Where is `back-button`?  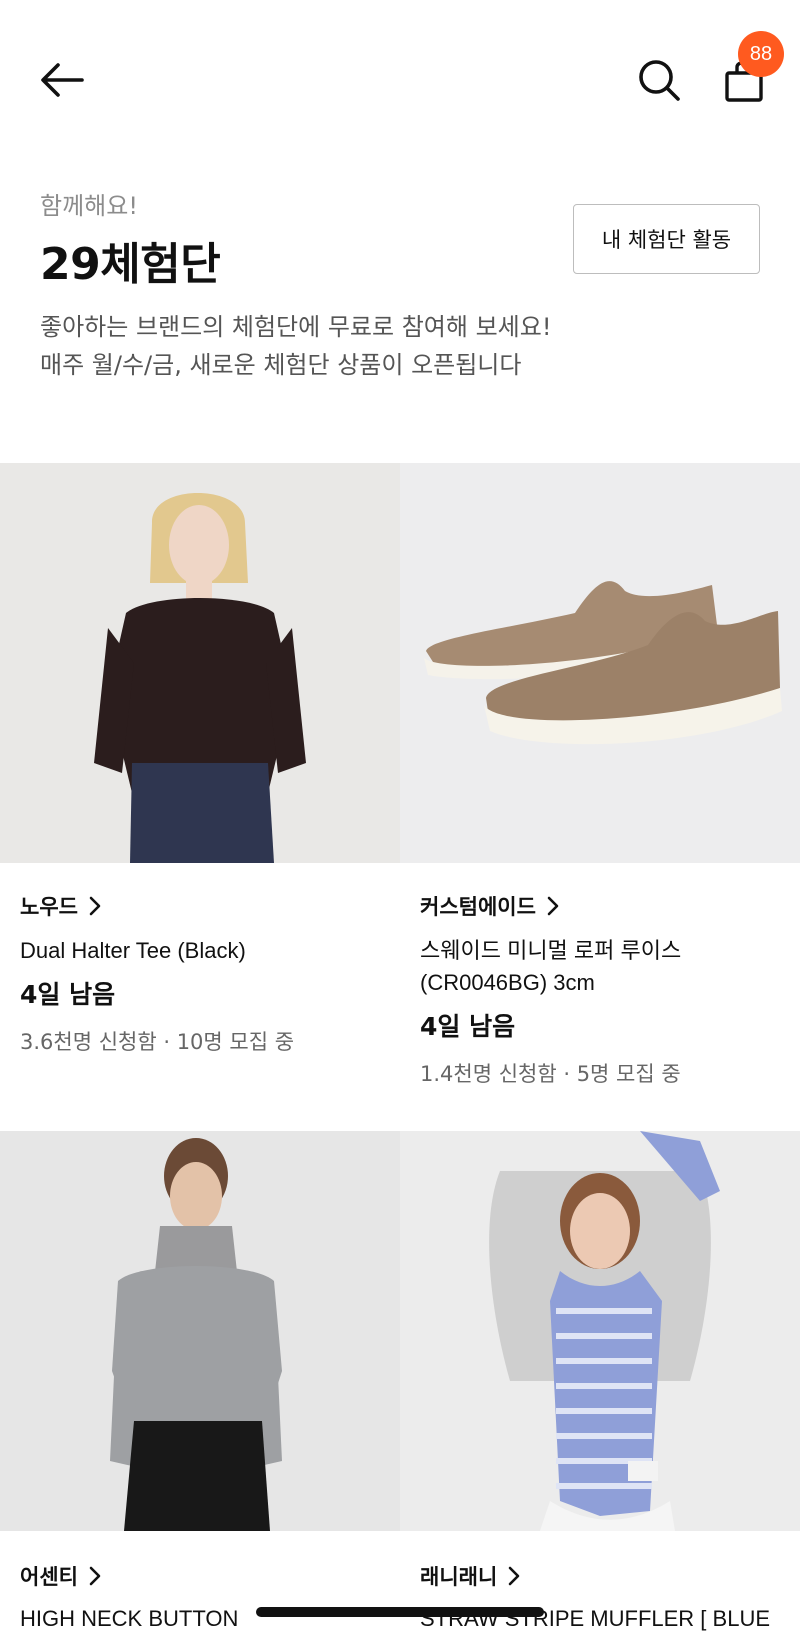
back-button is located at coordinates (62, 80).